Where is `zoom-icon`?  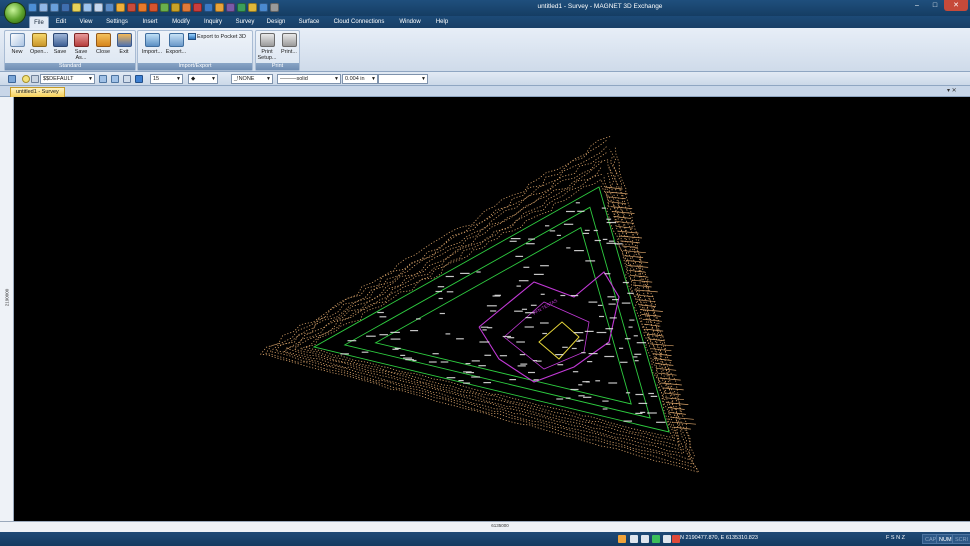
zoom-icon is located at coordinates (667, 539).